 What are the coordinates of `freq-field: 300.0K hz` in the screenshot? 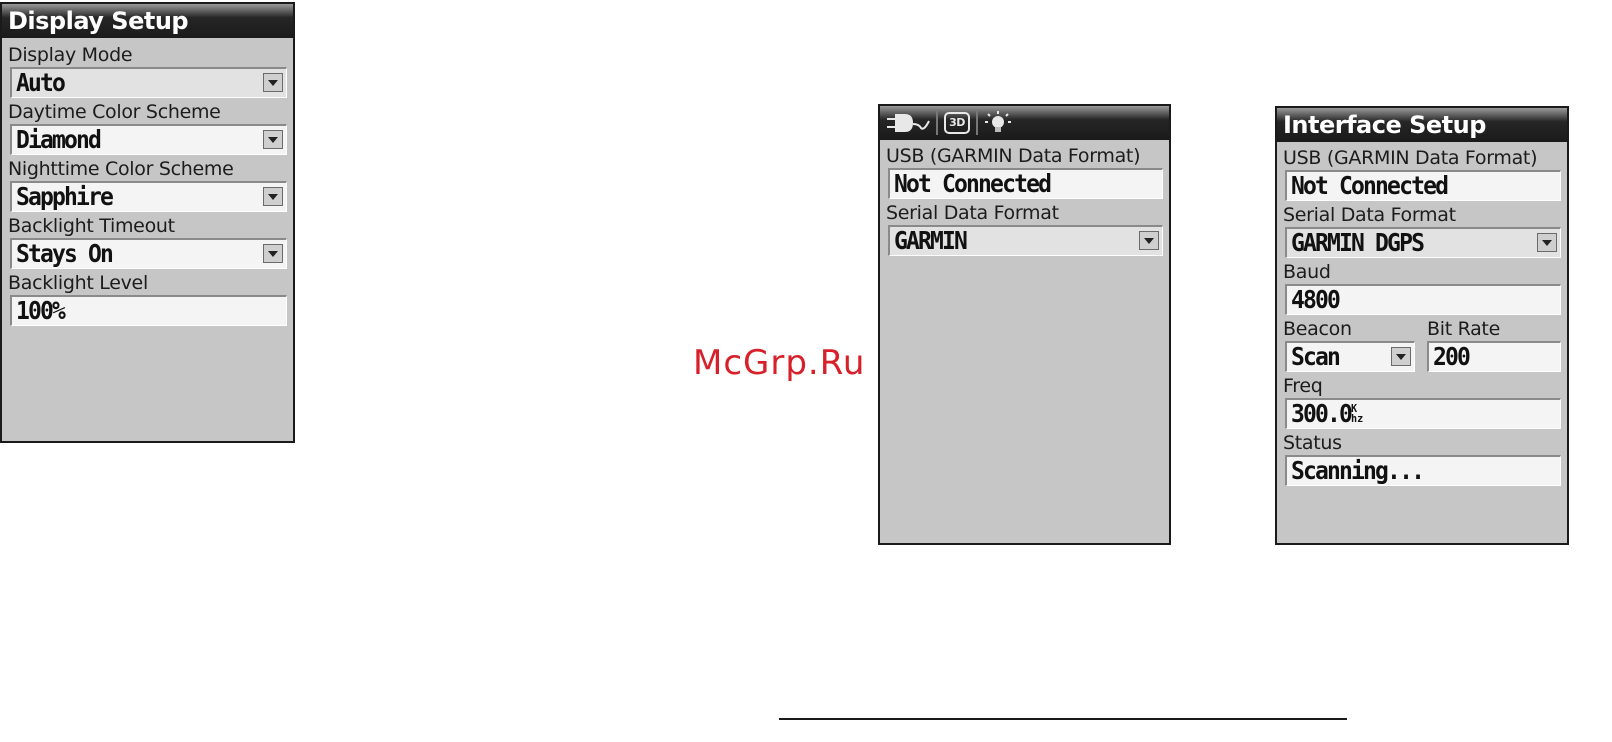 It's located at (1423, 413).